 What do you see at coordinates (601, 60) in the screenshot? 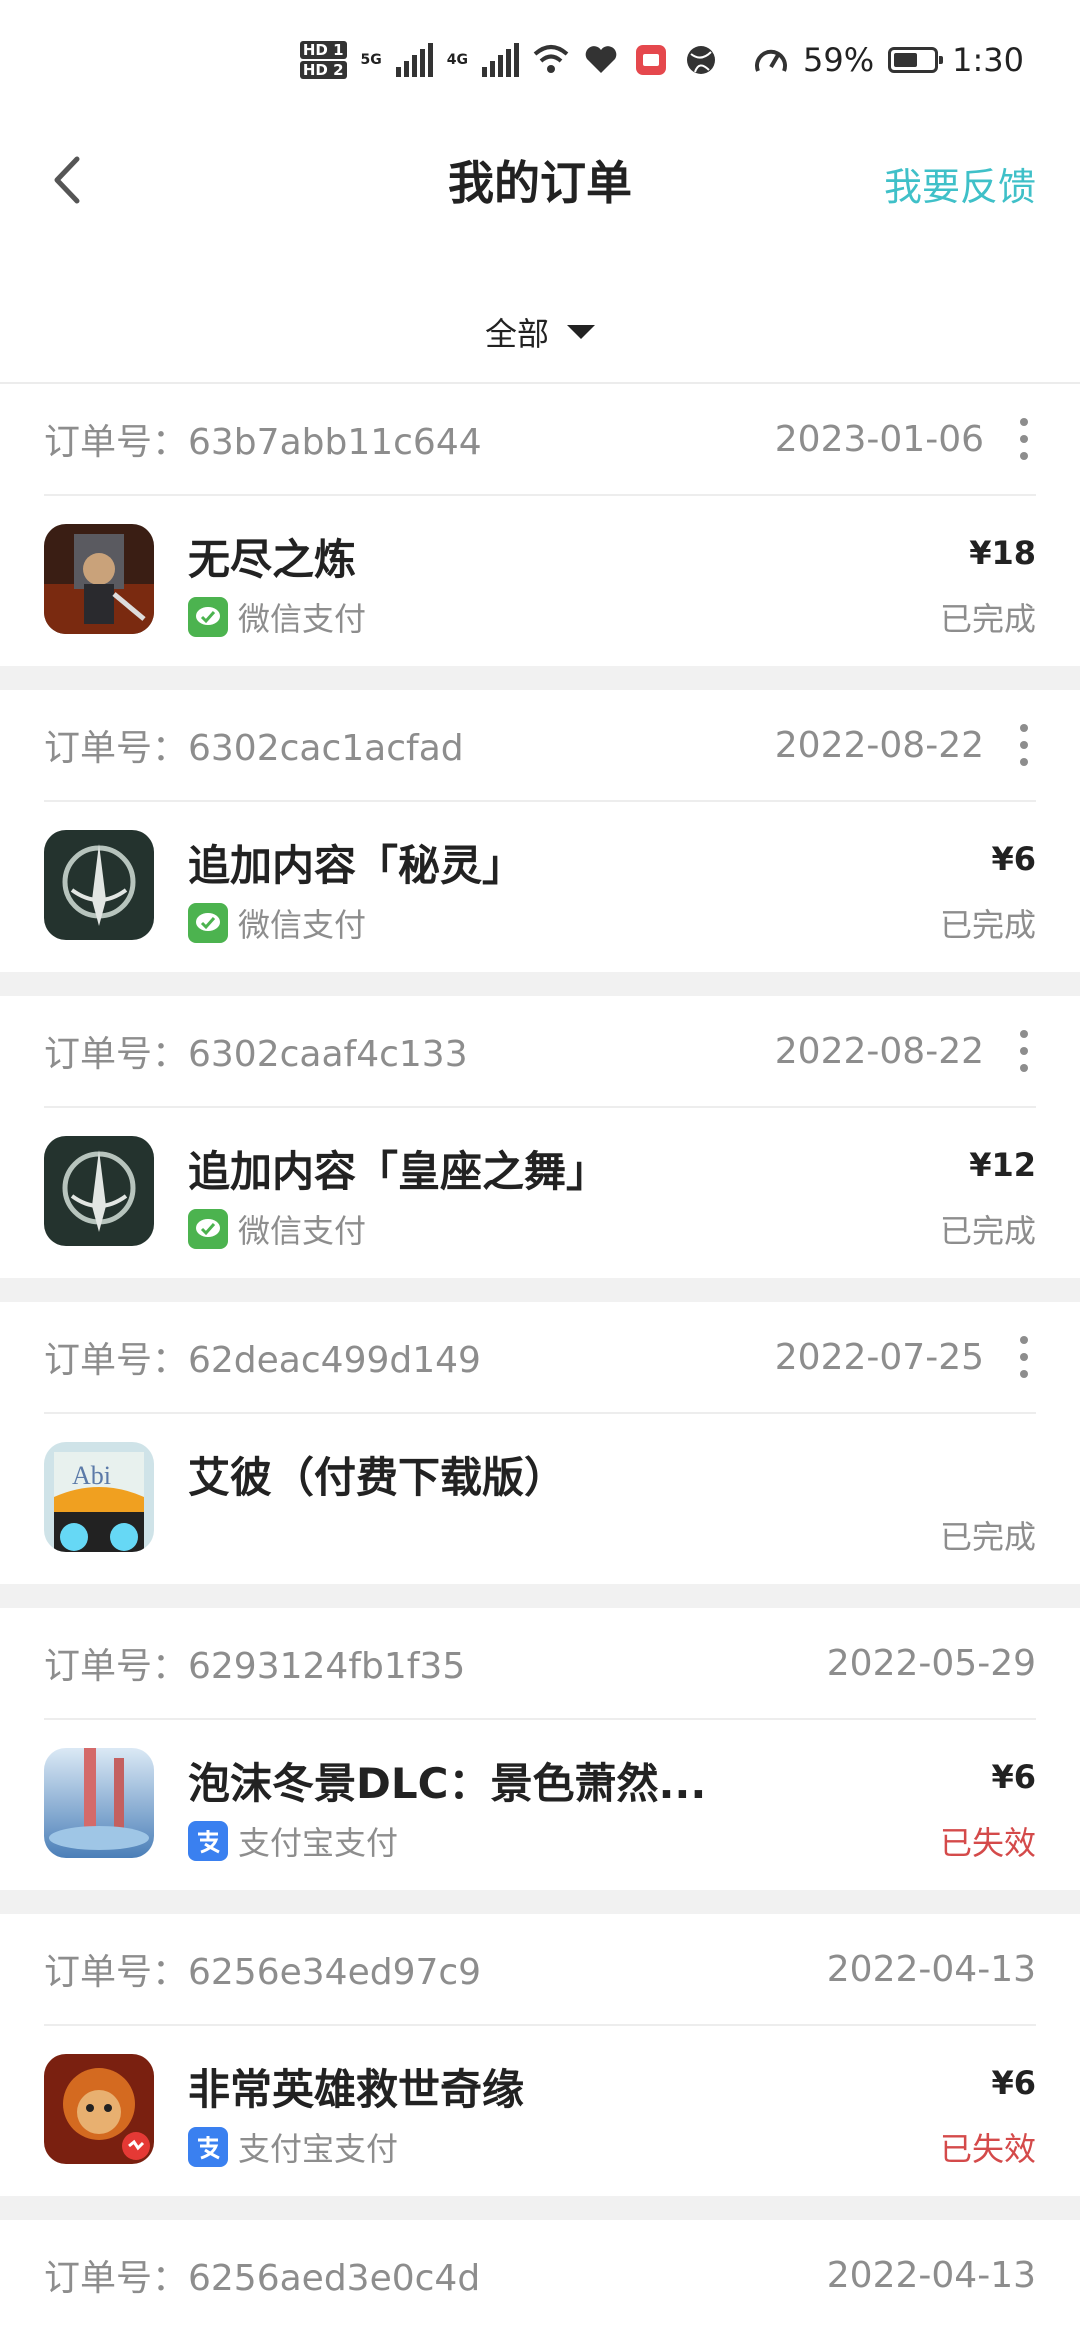
I see `heart-icon` at bounding box center [601, 60].